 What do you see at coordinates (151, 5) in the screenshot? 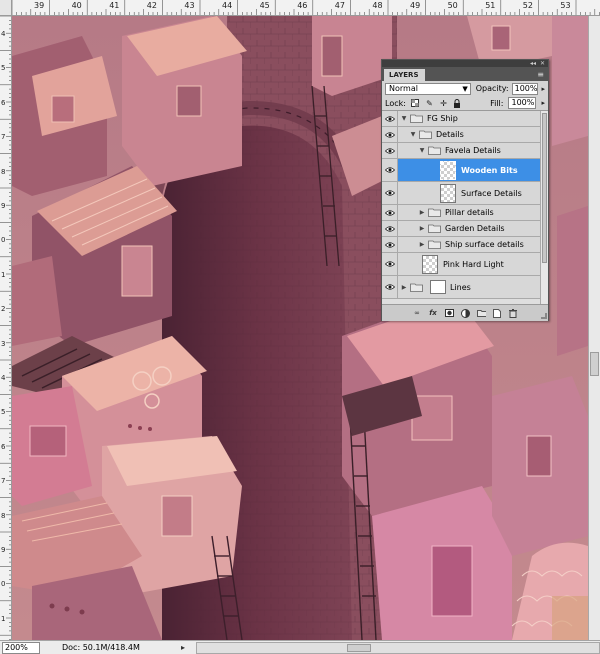
I see `ruler-number: 42` at bounding box center [151, 5].